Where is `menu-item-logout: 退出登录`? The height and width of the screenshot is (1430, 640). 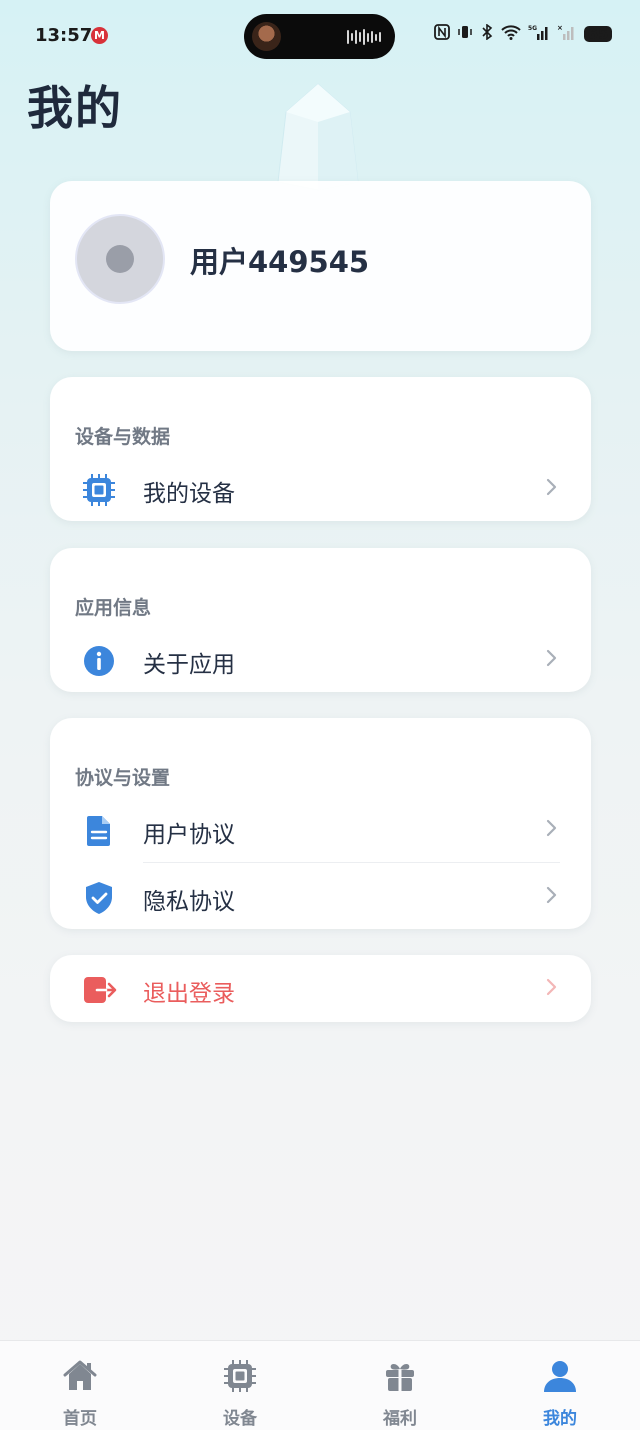 menu-item-logout: 退出登录 is located at coordinates (320, 988).